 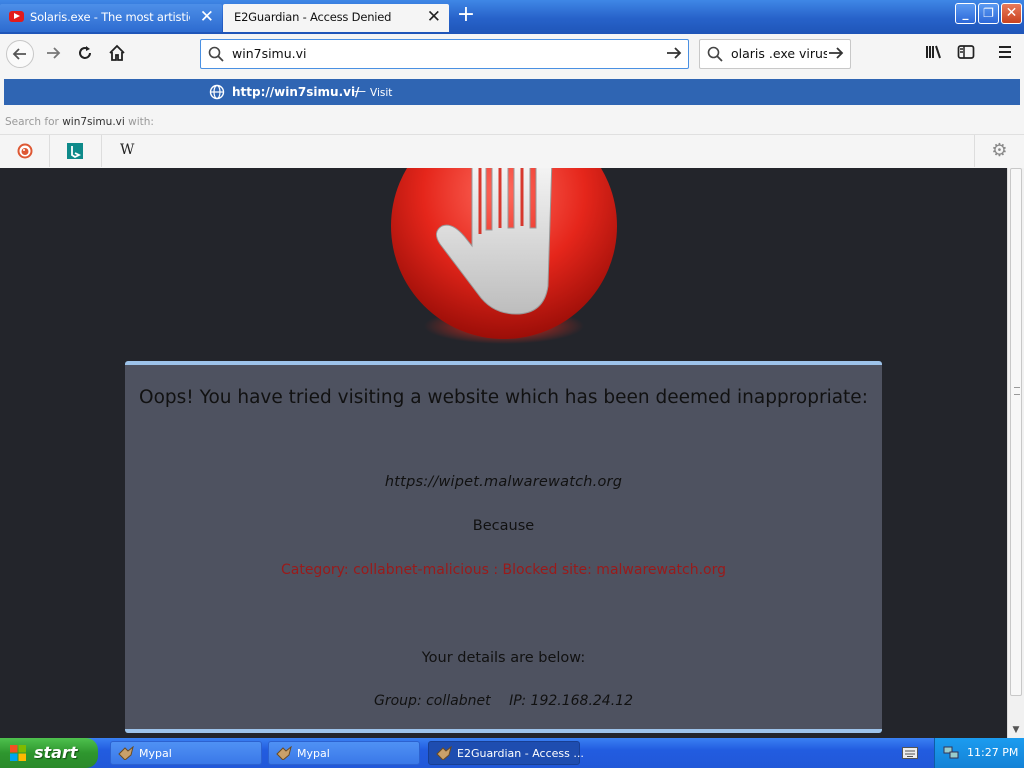 I want to click on reload-icon, so click(x=85, y=54).